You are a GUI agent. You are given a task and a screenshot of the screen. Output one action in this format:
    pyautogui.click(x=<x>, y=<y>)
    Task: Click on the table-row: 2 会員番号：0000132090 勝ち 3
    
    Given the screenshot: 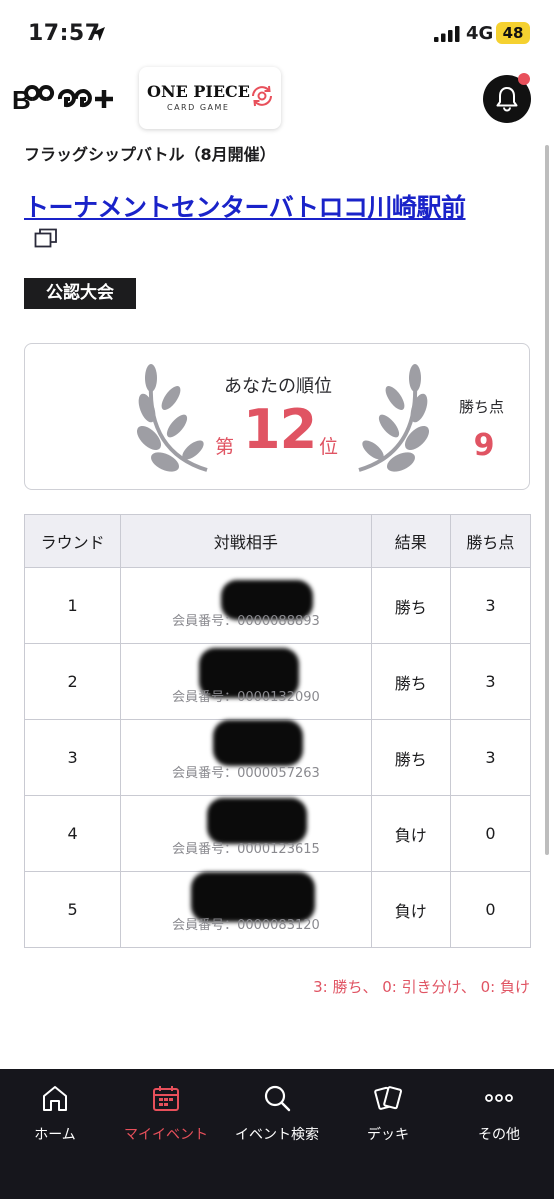 What is the action you would take?
    pyautogui.click(x=277, y=681)
    